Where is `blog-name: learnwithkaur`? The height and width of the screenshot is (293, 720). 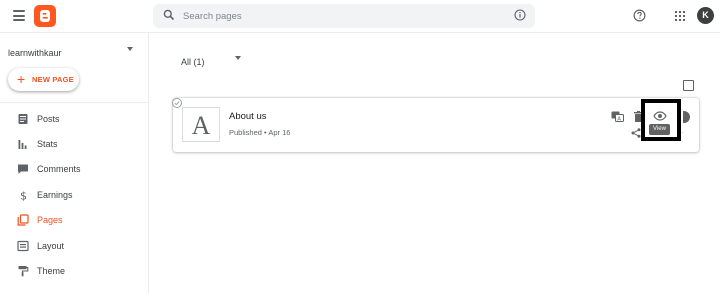
blog-name: learnwithkaur is located at coordinates (35, 53).